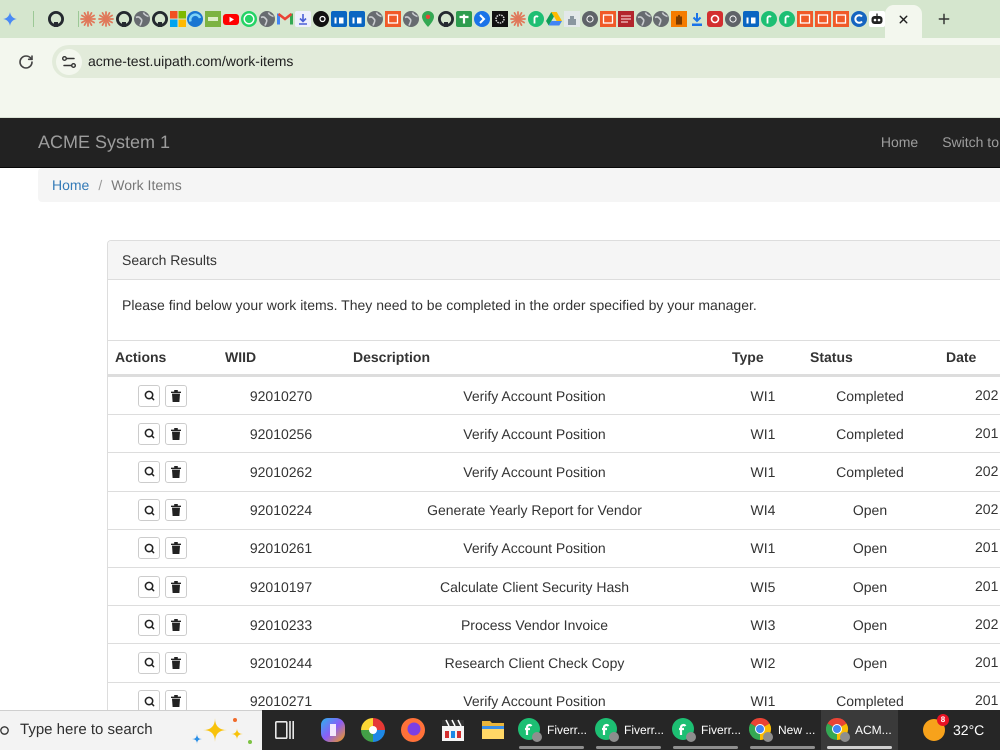 The image size is (1000, 750). What do you see at coordinates (858, 19) in the screenshot?
I see `circle-icon` at bounding box center [858, 19].